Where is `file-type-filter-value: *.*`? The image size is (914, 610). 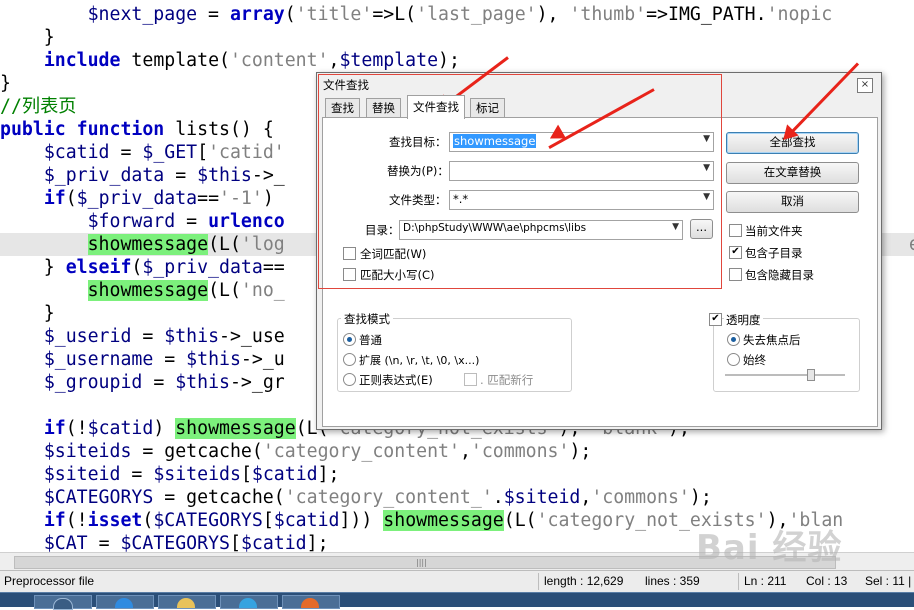 file-type-filter-value: *.* is located at coordinates (461, 199).